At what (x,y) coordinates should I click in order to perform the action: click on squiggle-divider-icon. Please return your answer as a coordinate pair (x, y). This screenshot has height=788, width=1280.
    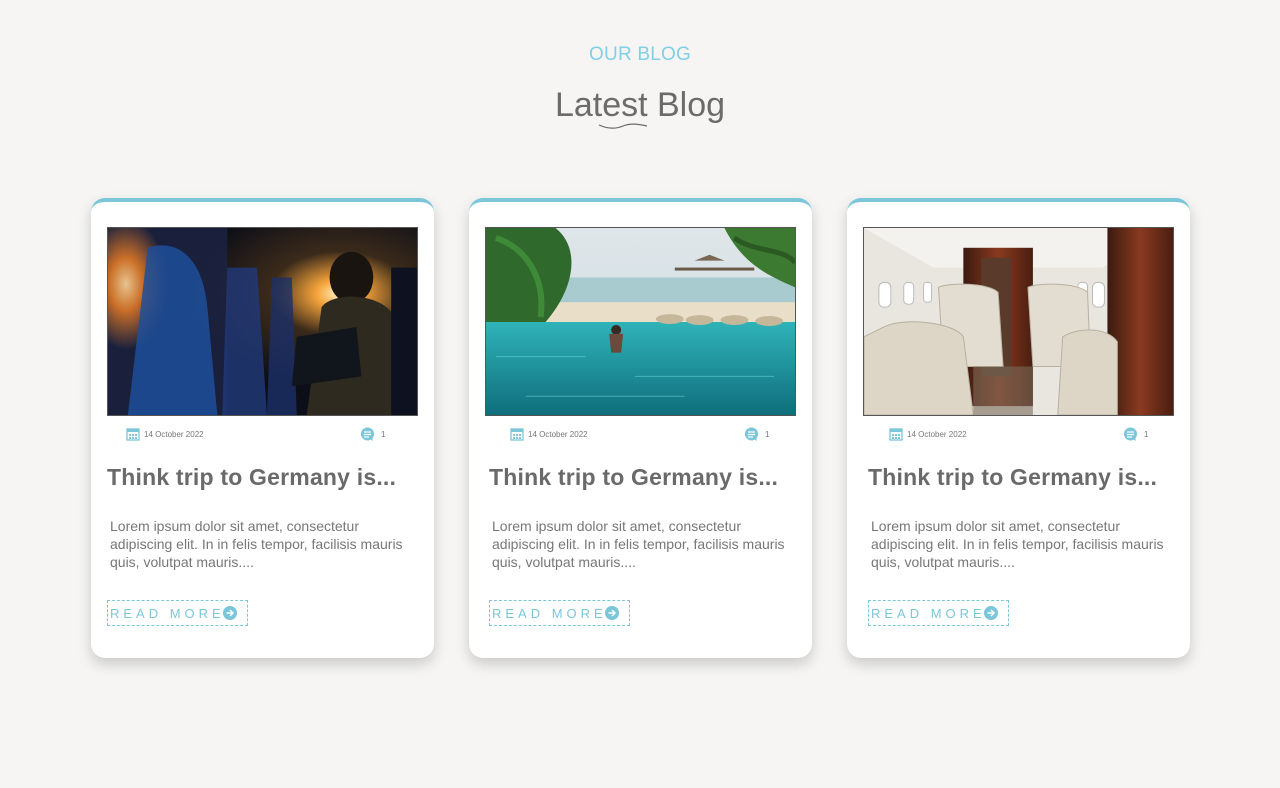
    Looking at the image, I should click on (623, 126).